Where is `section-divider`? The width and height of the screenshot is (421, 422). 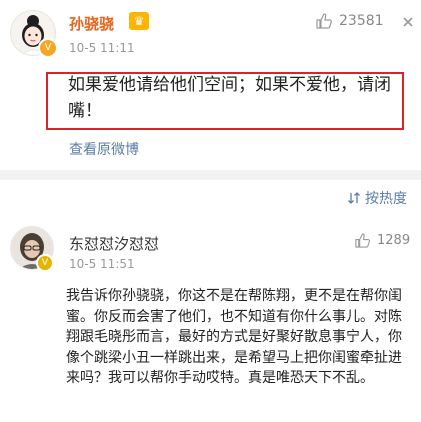 section-divider is located at coordinates (210, 175).